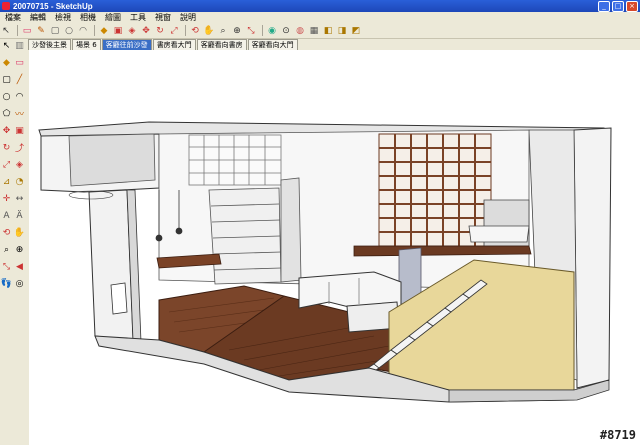 The height and width of the screenshot is (445, 640). What do you see at coordinates (221, 44) in the screenshot?
I see `tab-scene-5: 客廳看向書房` at bounding box center [221, 44].